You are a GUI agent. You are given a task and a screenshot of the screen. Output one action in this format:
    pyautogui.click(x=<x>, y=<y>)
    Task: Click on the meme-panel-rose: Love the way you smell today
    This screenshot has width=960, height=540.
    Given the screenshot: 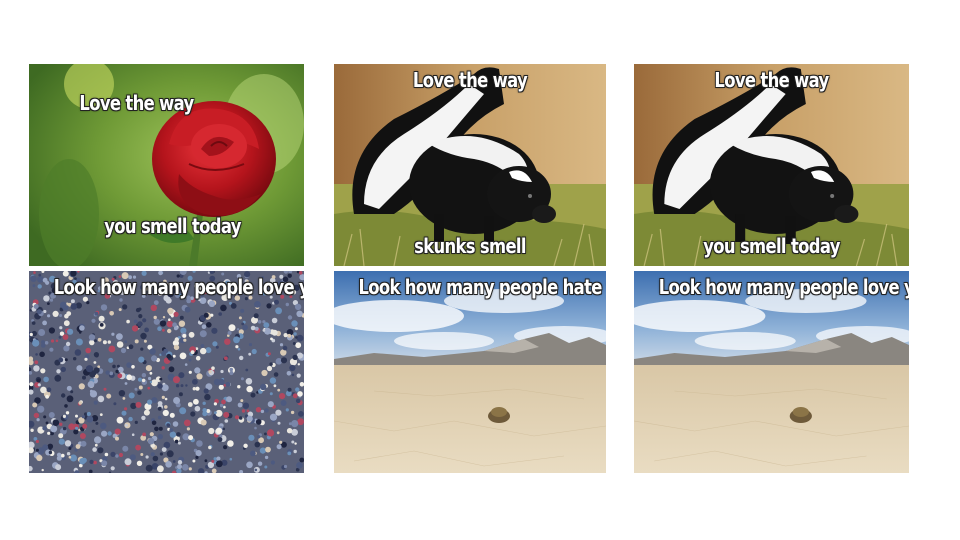 What is the action you would take?
    pyautogui.click(x=166, y=165)
    